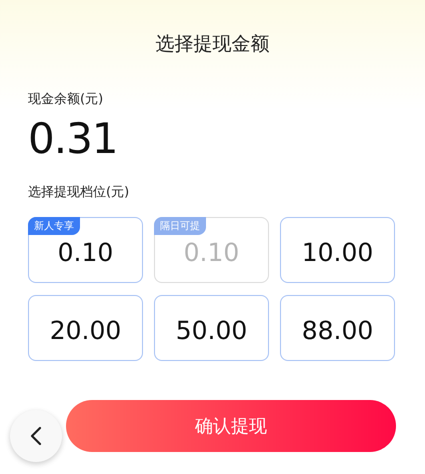  I want to click on amount-option: 新人专享 0.10, so click(85, 250).